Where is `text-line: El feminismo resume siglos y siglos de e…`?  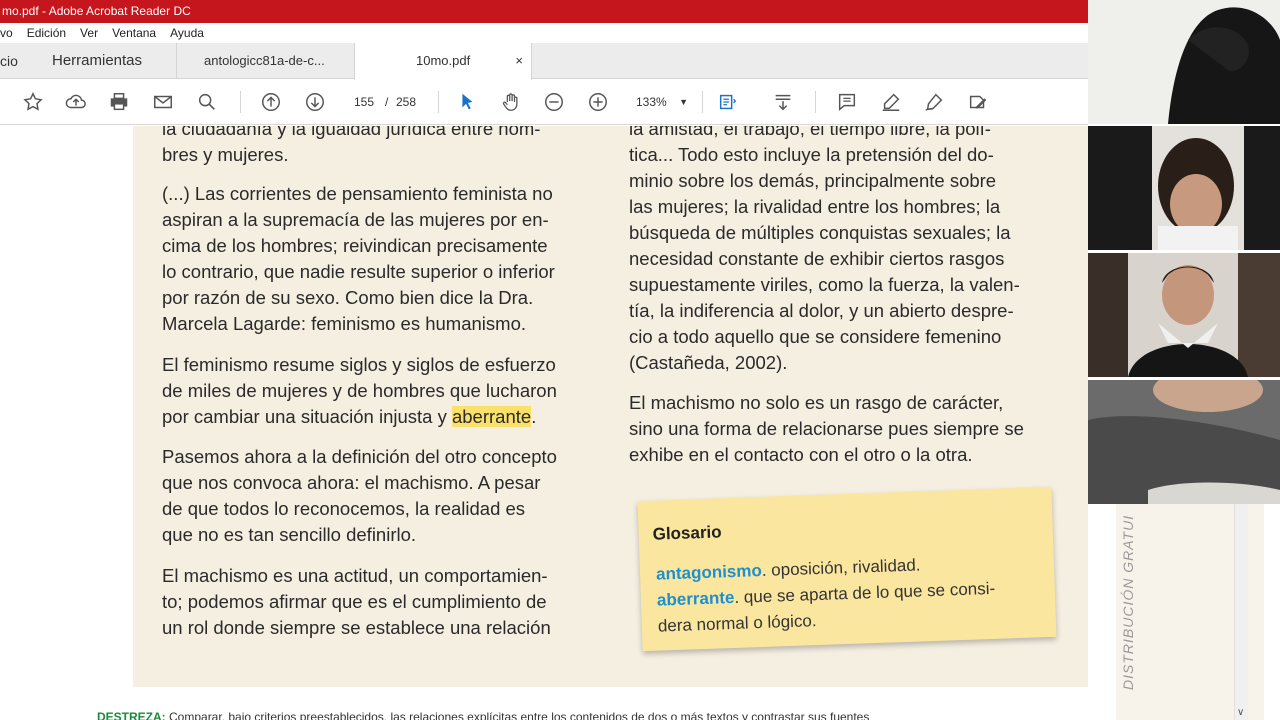 text-line: El feminismo resume siglos y siglos de e… is located at coordinates (359, 364).